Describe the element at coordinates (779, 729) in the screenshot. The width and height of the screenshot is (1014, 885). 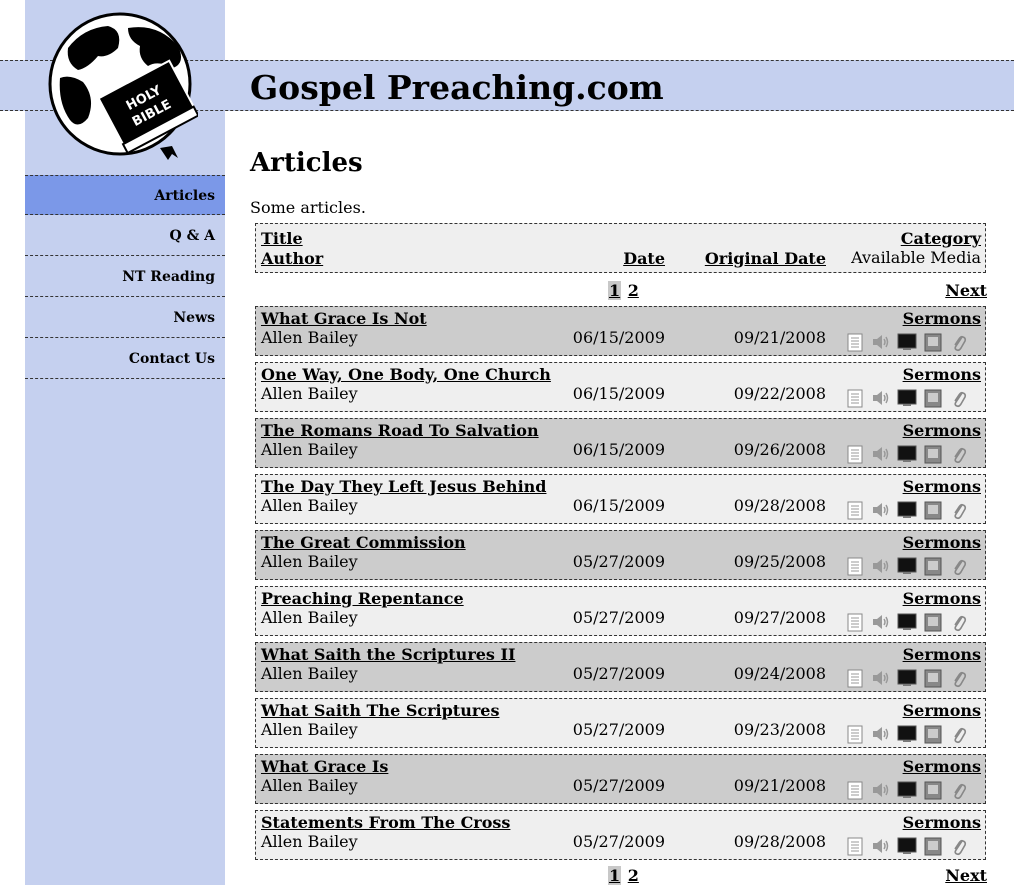
I see `article-original-date: 09/23/2008` at that location.